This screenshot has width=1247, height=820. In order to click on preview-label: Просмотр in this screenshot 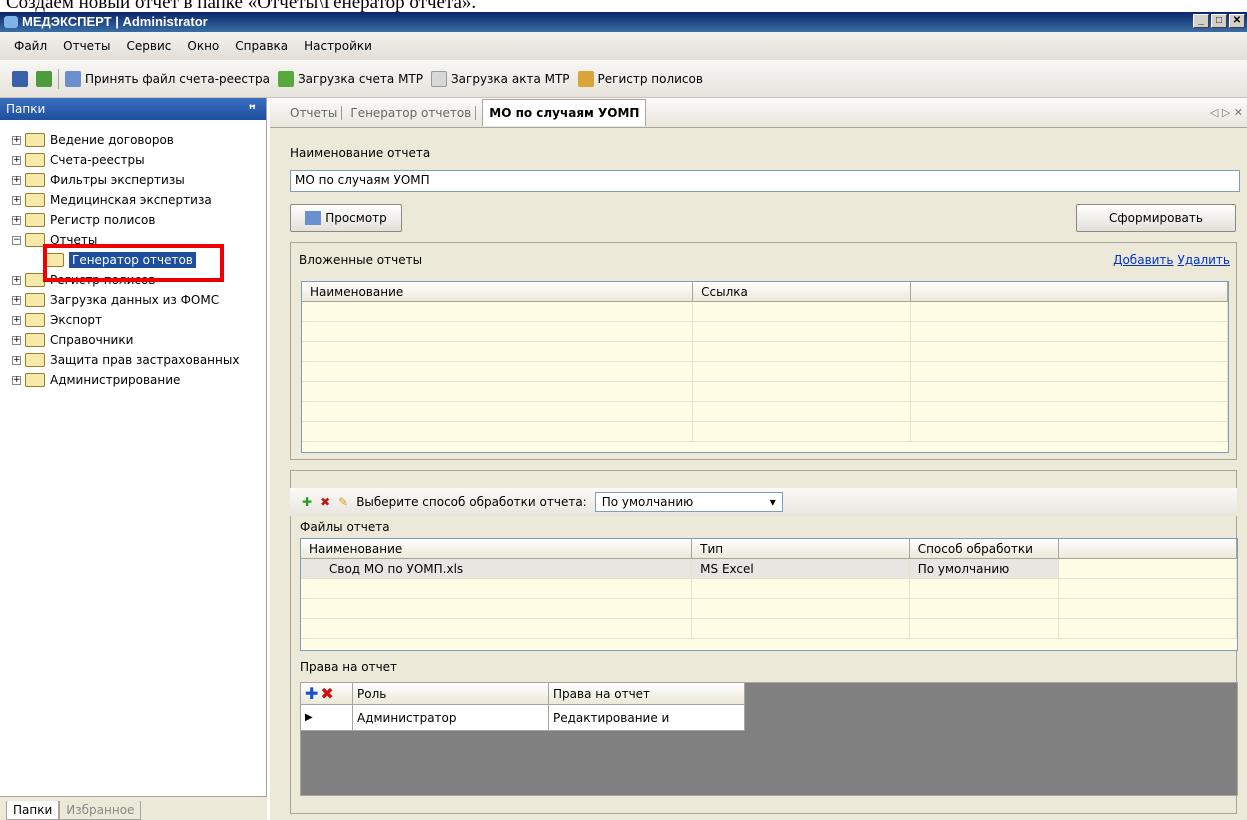, I will do `click(356, 218)`.